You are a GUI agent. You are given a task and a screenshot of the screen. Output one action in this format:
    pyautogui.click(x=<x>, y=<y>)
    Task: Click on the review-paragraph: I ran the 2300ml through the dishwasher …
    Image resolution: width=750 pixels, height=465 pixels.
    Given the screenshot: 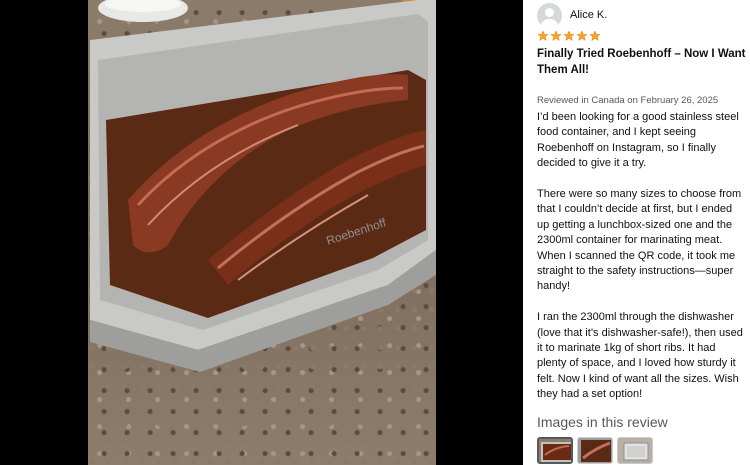 What is the action you would take?
    pyautogui.click(x=640, y=356)
    